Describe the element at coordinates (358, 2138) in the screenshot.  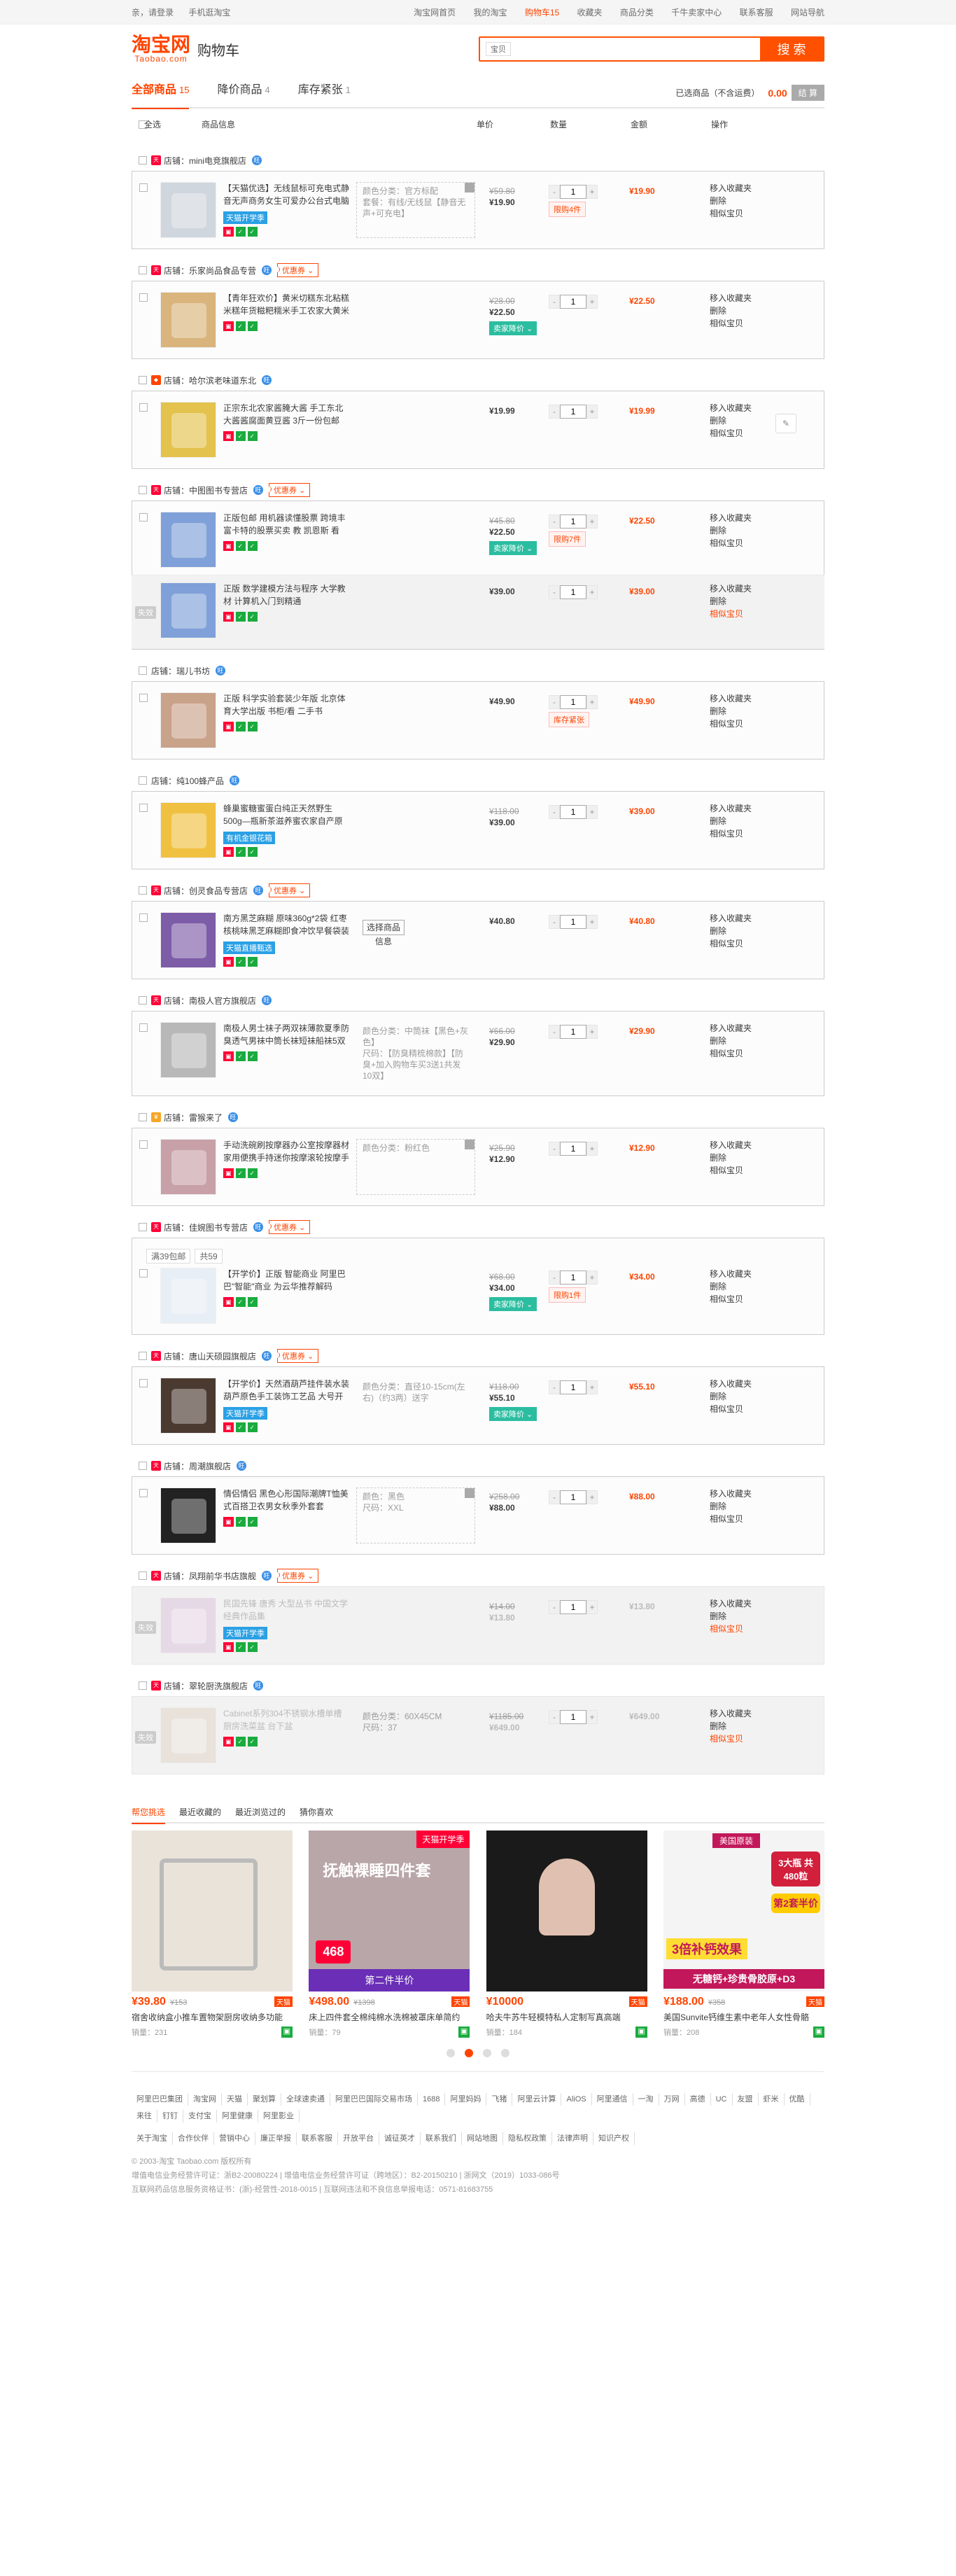
I see `footer-link: 开放平台` at that location.